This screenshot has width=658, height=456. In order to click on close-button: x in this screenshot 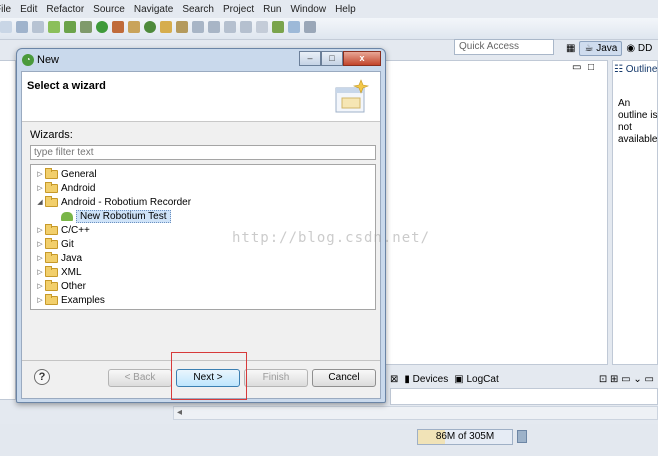, I will do `click(362, 58)`.